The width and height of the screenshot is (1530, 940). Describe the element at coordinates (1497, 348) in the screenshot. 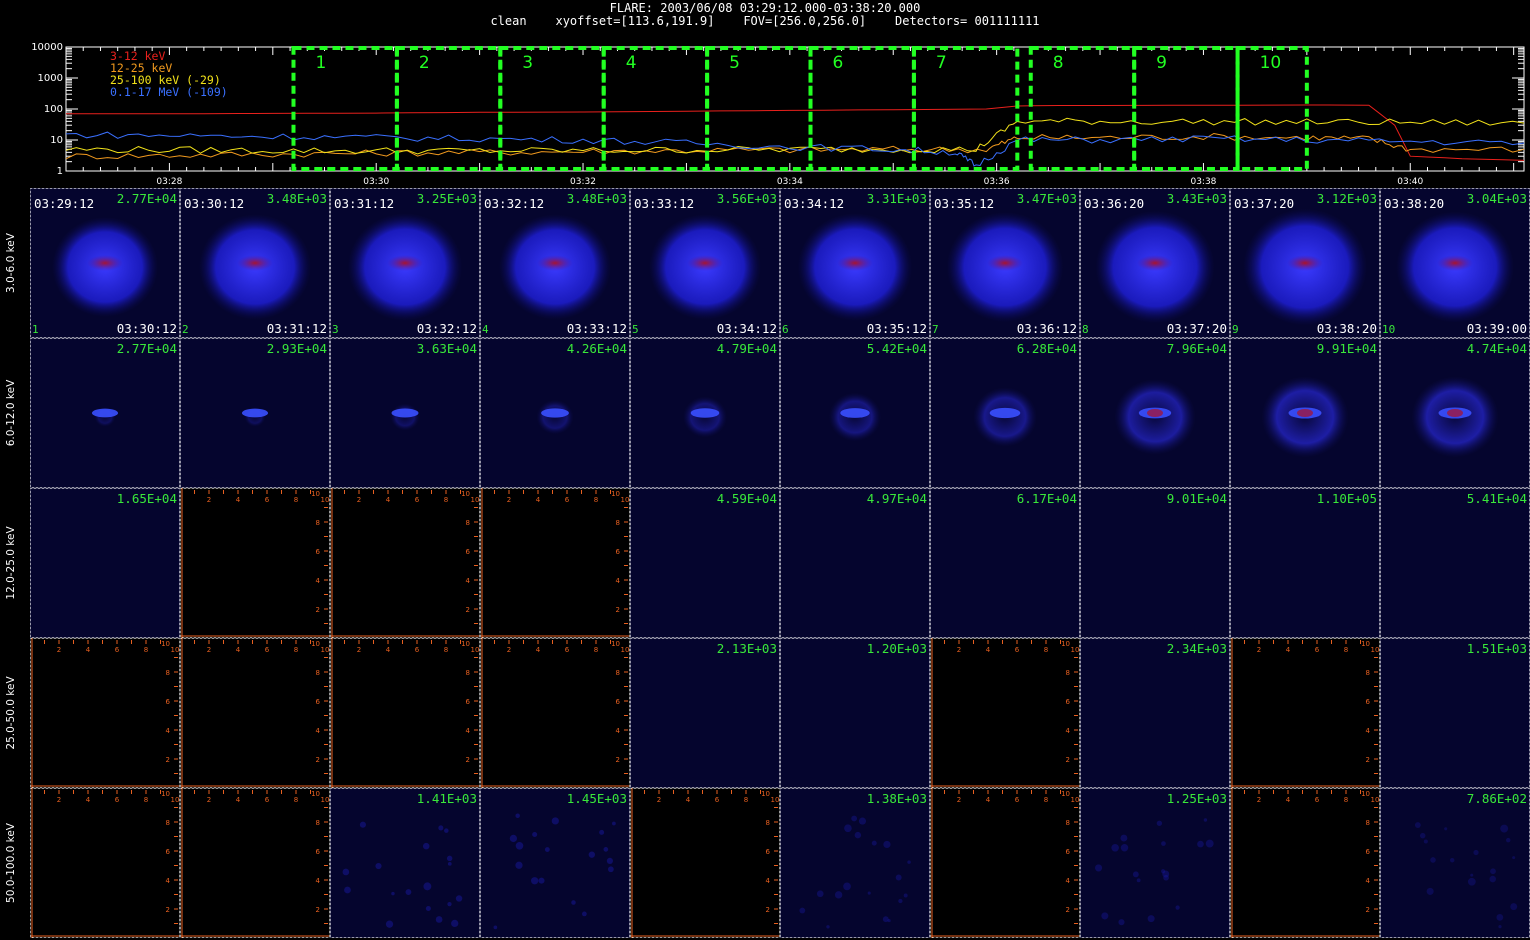

I see `panel-max-value: 4.74E+04` at that location.